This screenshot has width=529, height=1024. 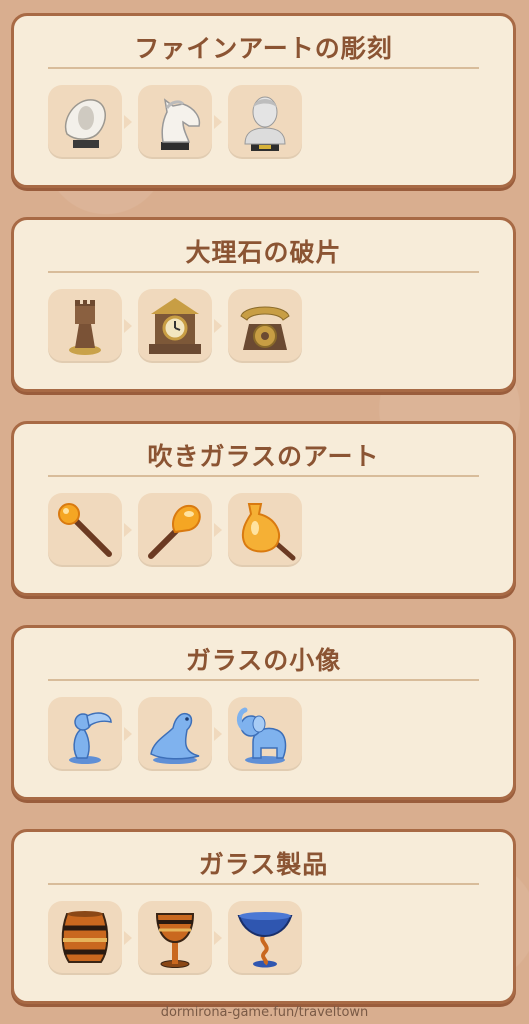 I want to click on card-title: 大理石の破片, so click(x=263, y=252).